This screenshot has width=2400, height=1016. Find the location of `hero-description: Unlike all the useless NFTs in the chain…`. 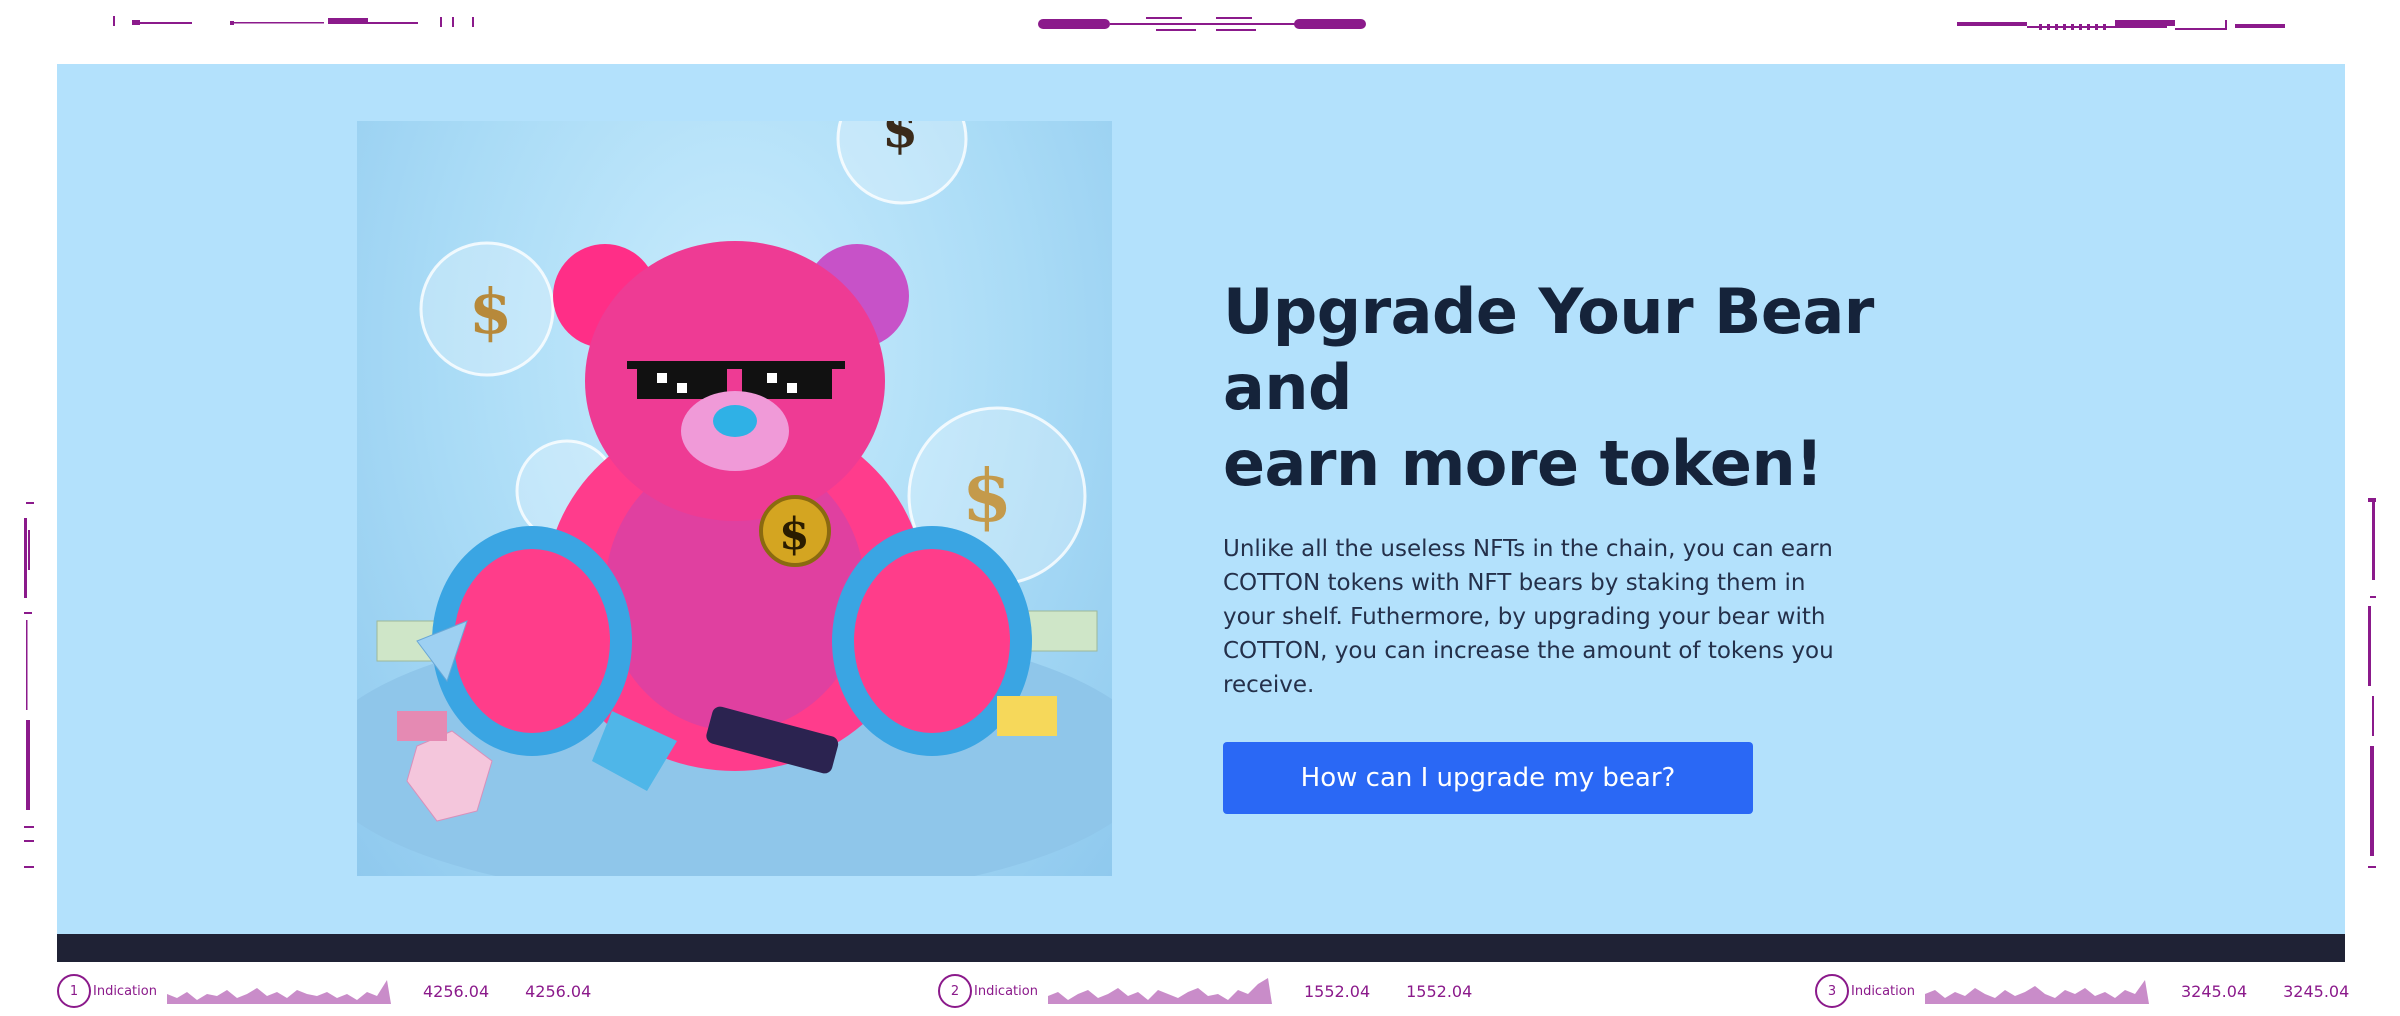

hero-description: Unlike all the useless NFTs in the chain… is located at coordinates (1528, 617).